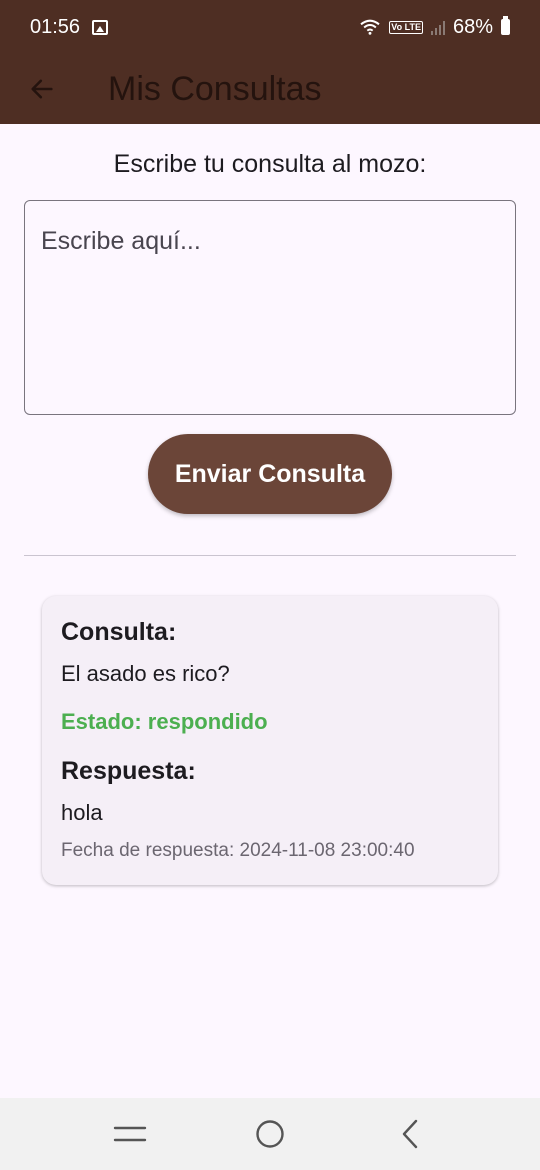 This screenshot has height=1170, width=540. What do you see at coordinates (270, 164) in the screenshot?
I see `consulta-prompt-label: Escribe tu consulta al mozo:` at bounding box center [270, 164].